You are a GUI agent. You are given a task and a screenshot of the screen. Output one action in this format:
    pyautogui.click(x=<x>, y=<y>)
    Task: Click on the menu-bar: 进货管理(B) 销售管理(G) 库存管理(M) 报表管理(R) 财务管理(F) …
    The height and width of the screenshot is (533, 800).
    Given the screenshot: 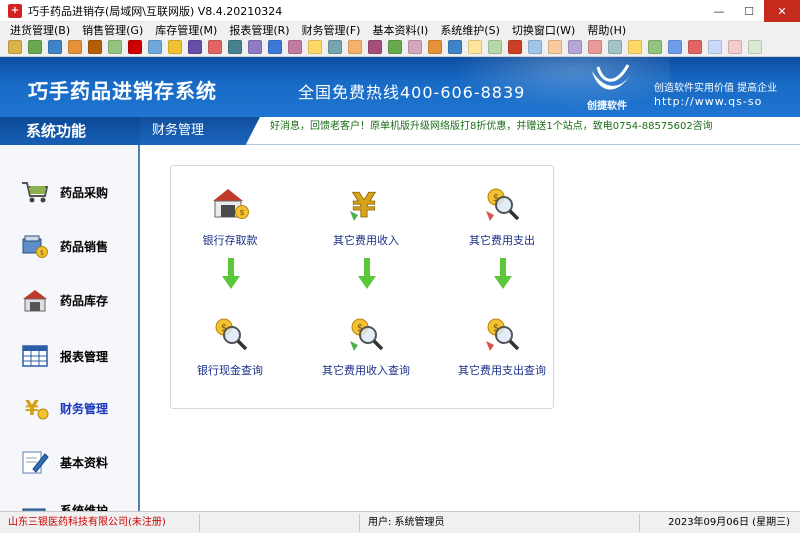 What is the action you would take?
    pyautogui.click(x=400, y=30)
    